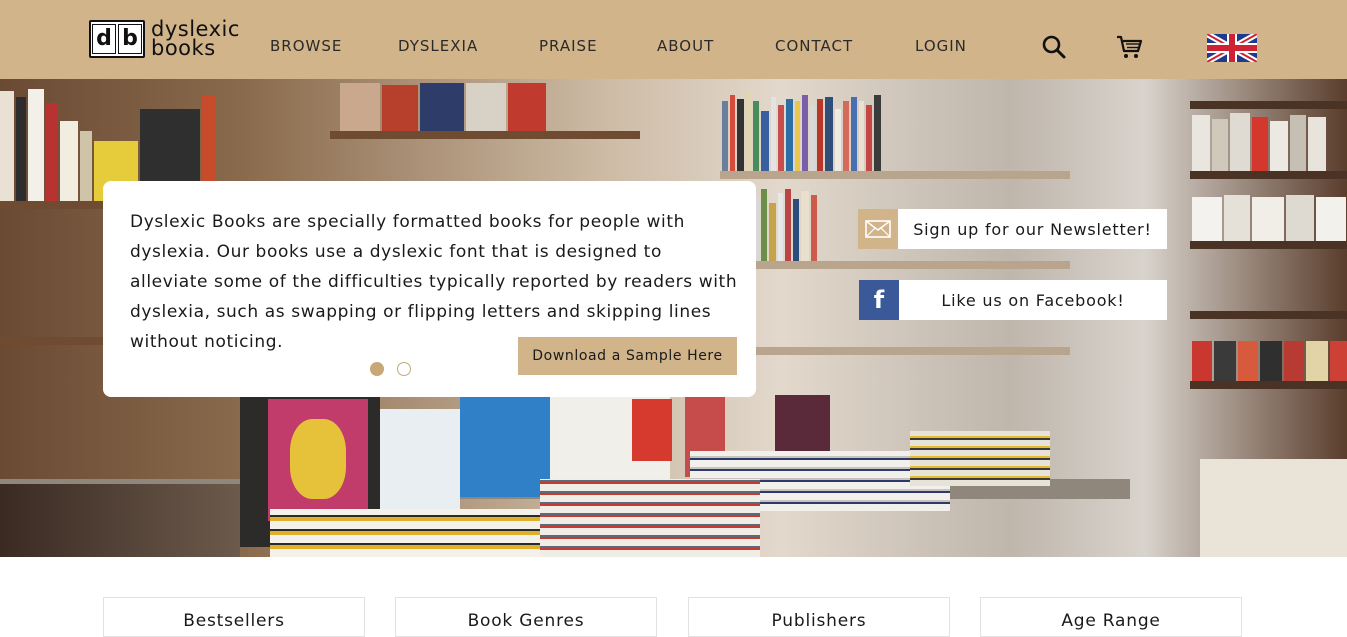  I want to click on facebook-label: Like us on Facebook!, so click(1033, 300).